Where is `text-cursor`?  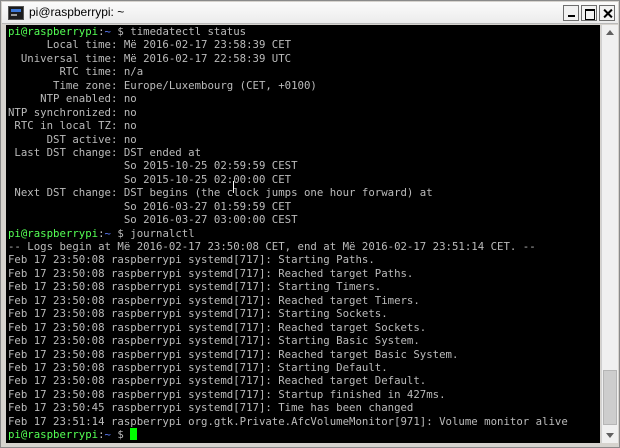 text-cursor is located at coordinates (134, 434).